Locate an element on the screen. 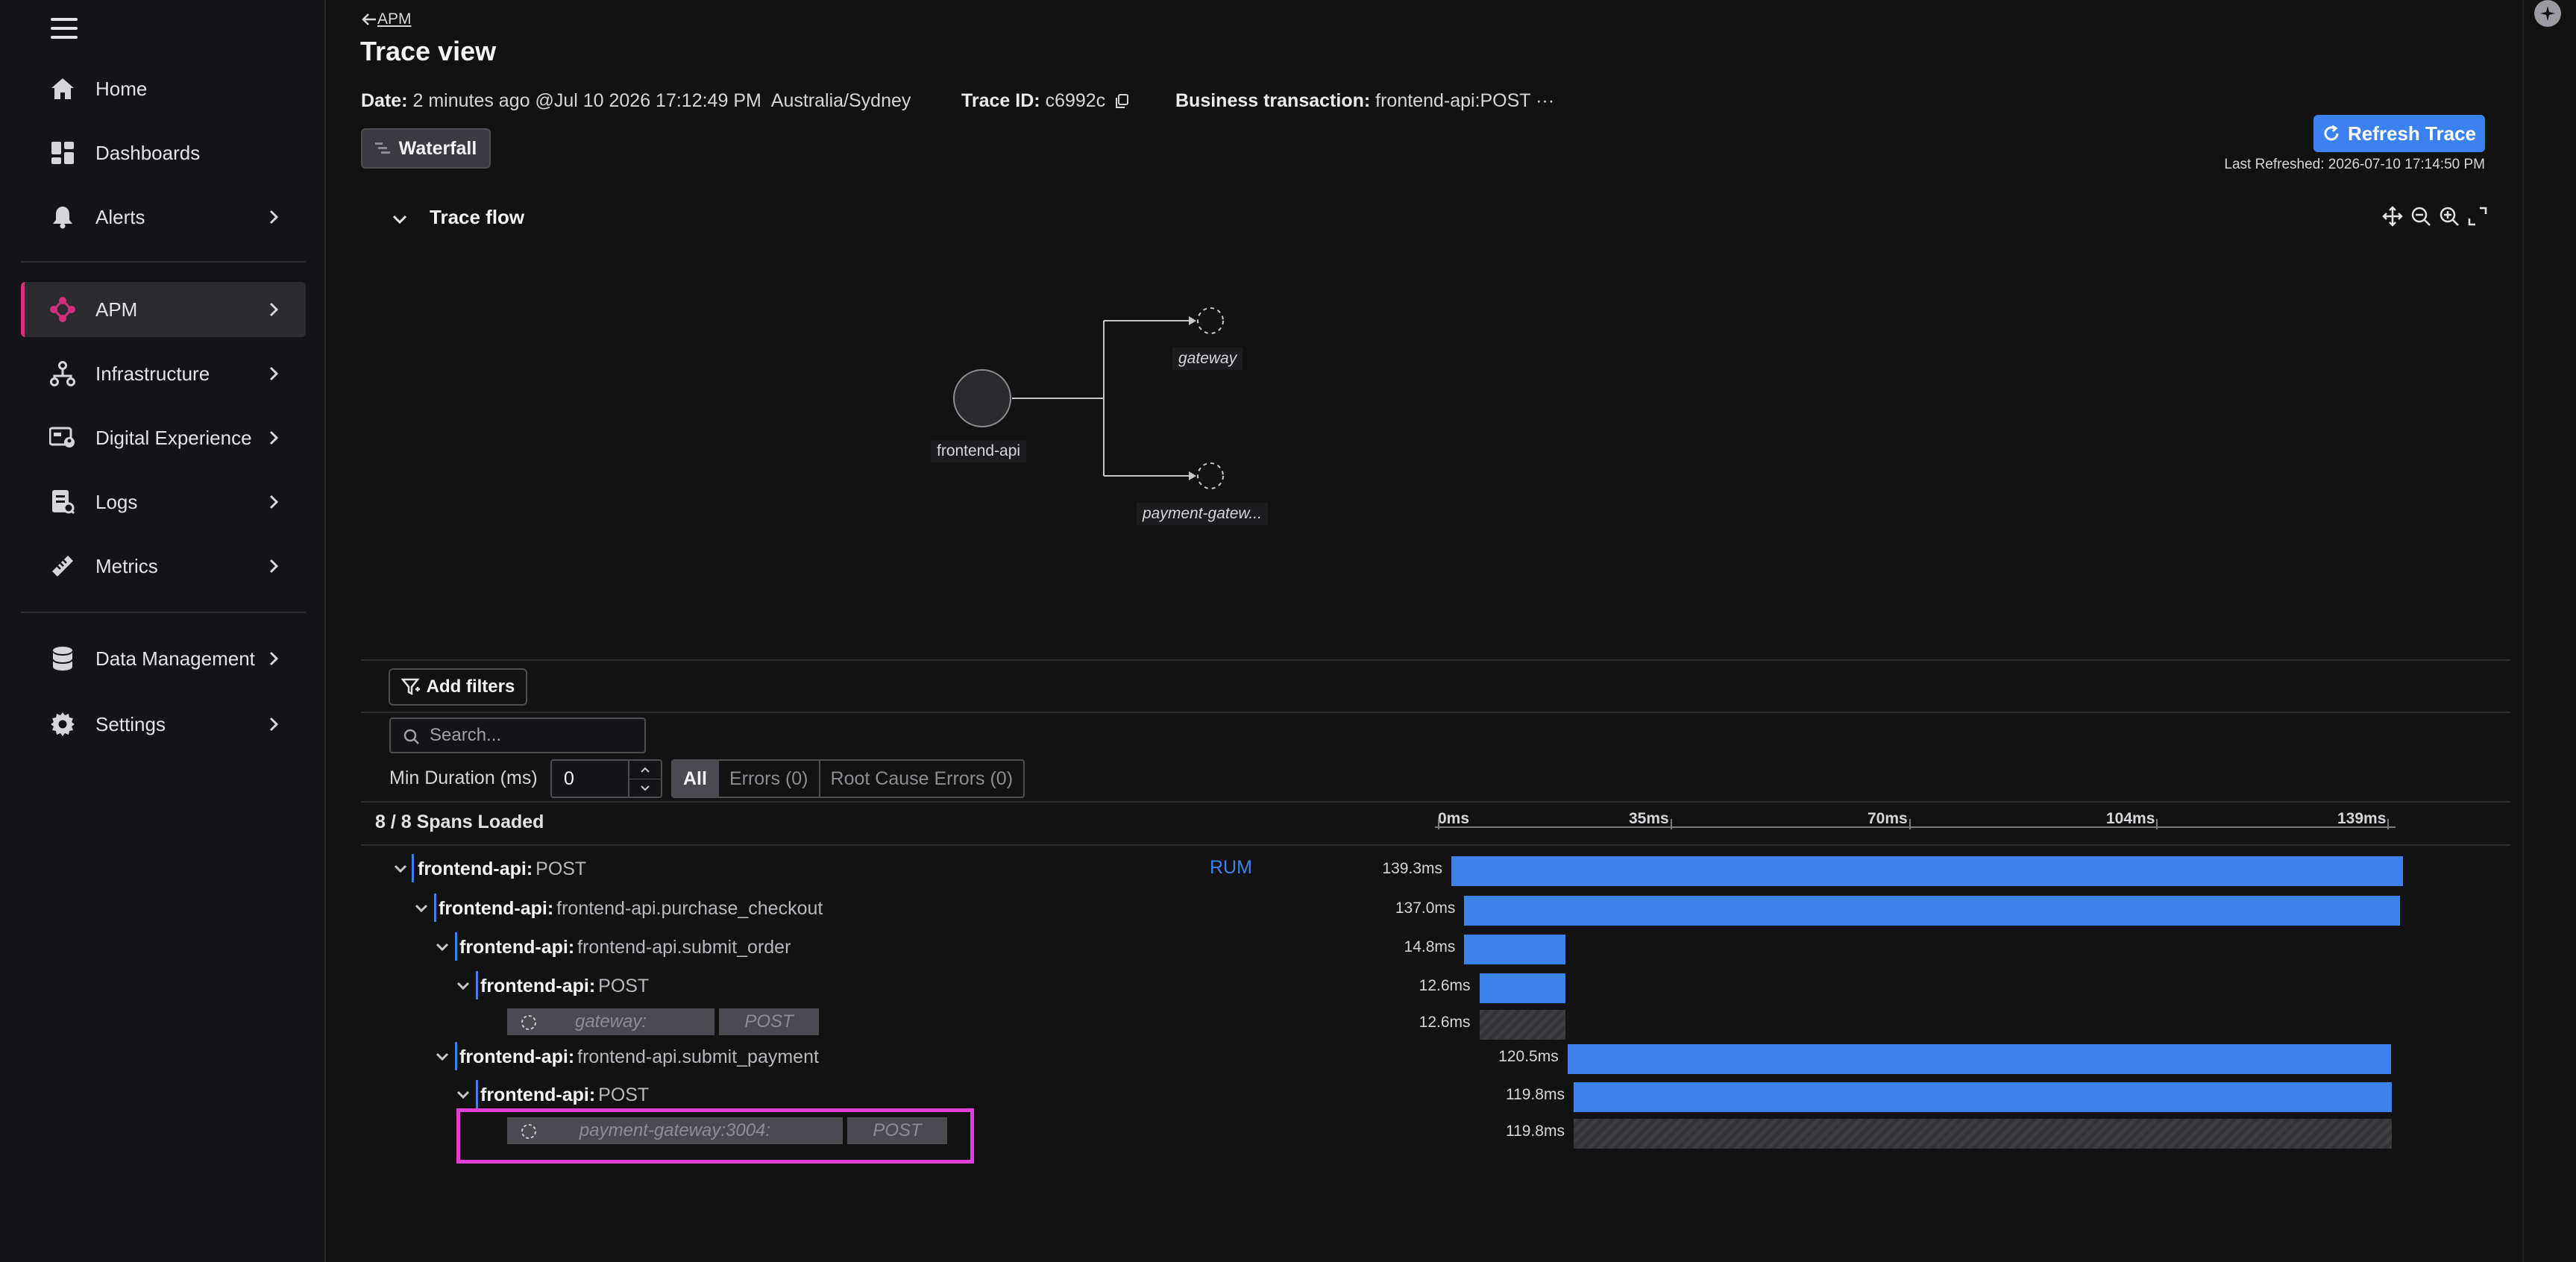  remote-service-icon is located at coordinates (529, 1023).